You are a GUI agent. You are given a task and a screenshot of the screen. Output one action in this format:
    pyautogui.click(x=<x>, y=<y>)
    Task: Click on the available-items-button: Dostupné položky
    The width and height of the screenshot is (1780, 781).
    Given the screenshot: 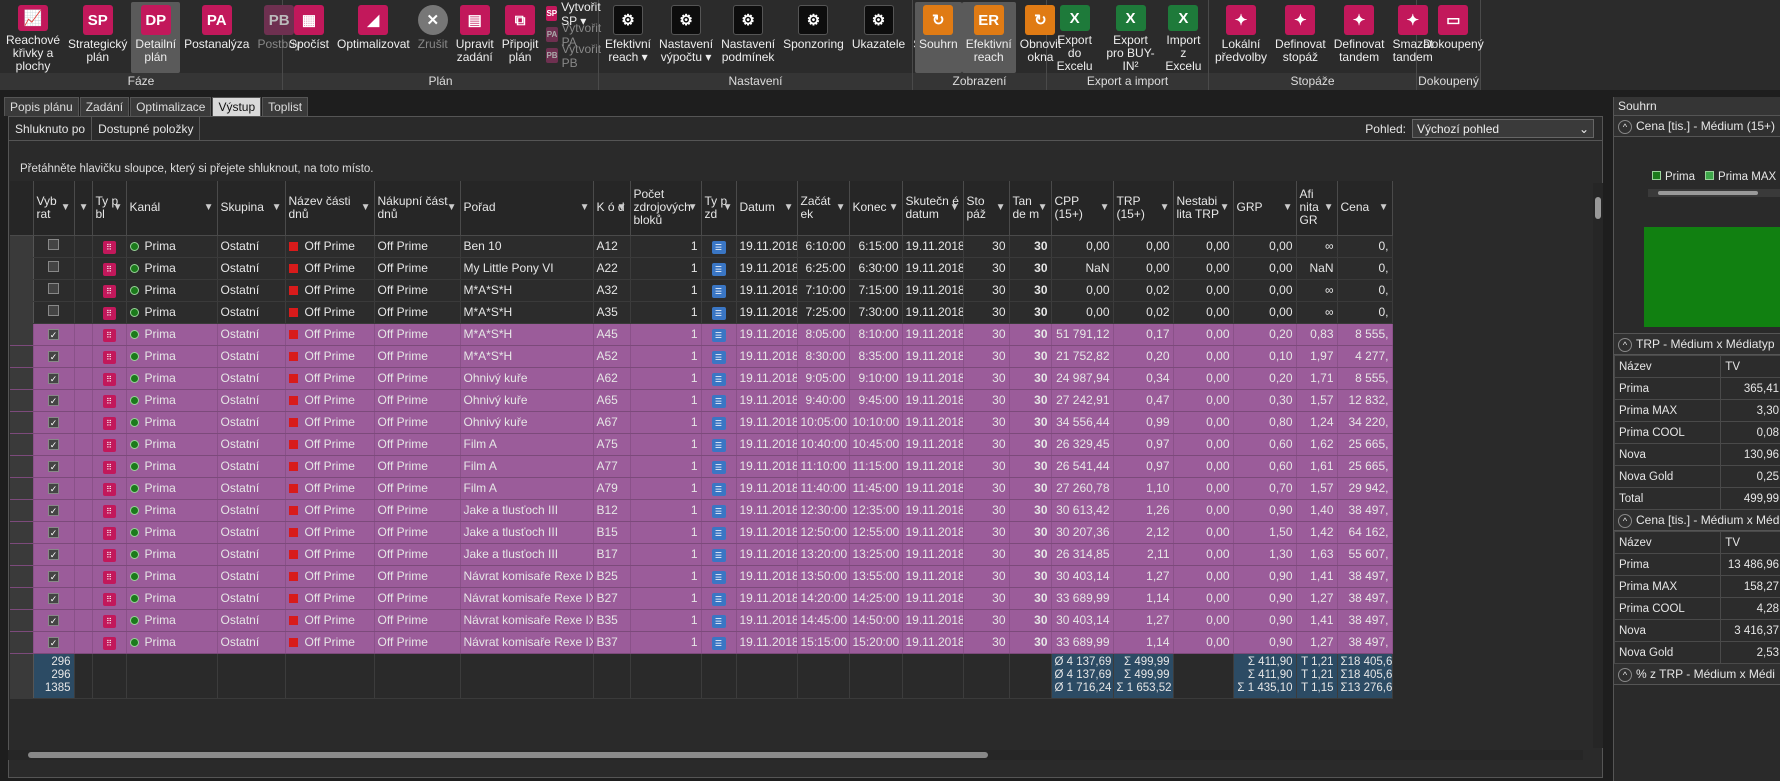 What is the action you would take?
    pyautogui.click(x=146, y=128)
    